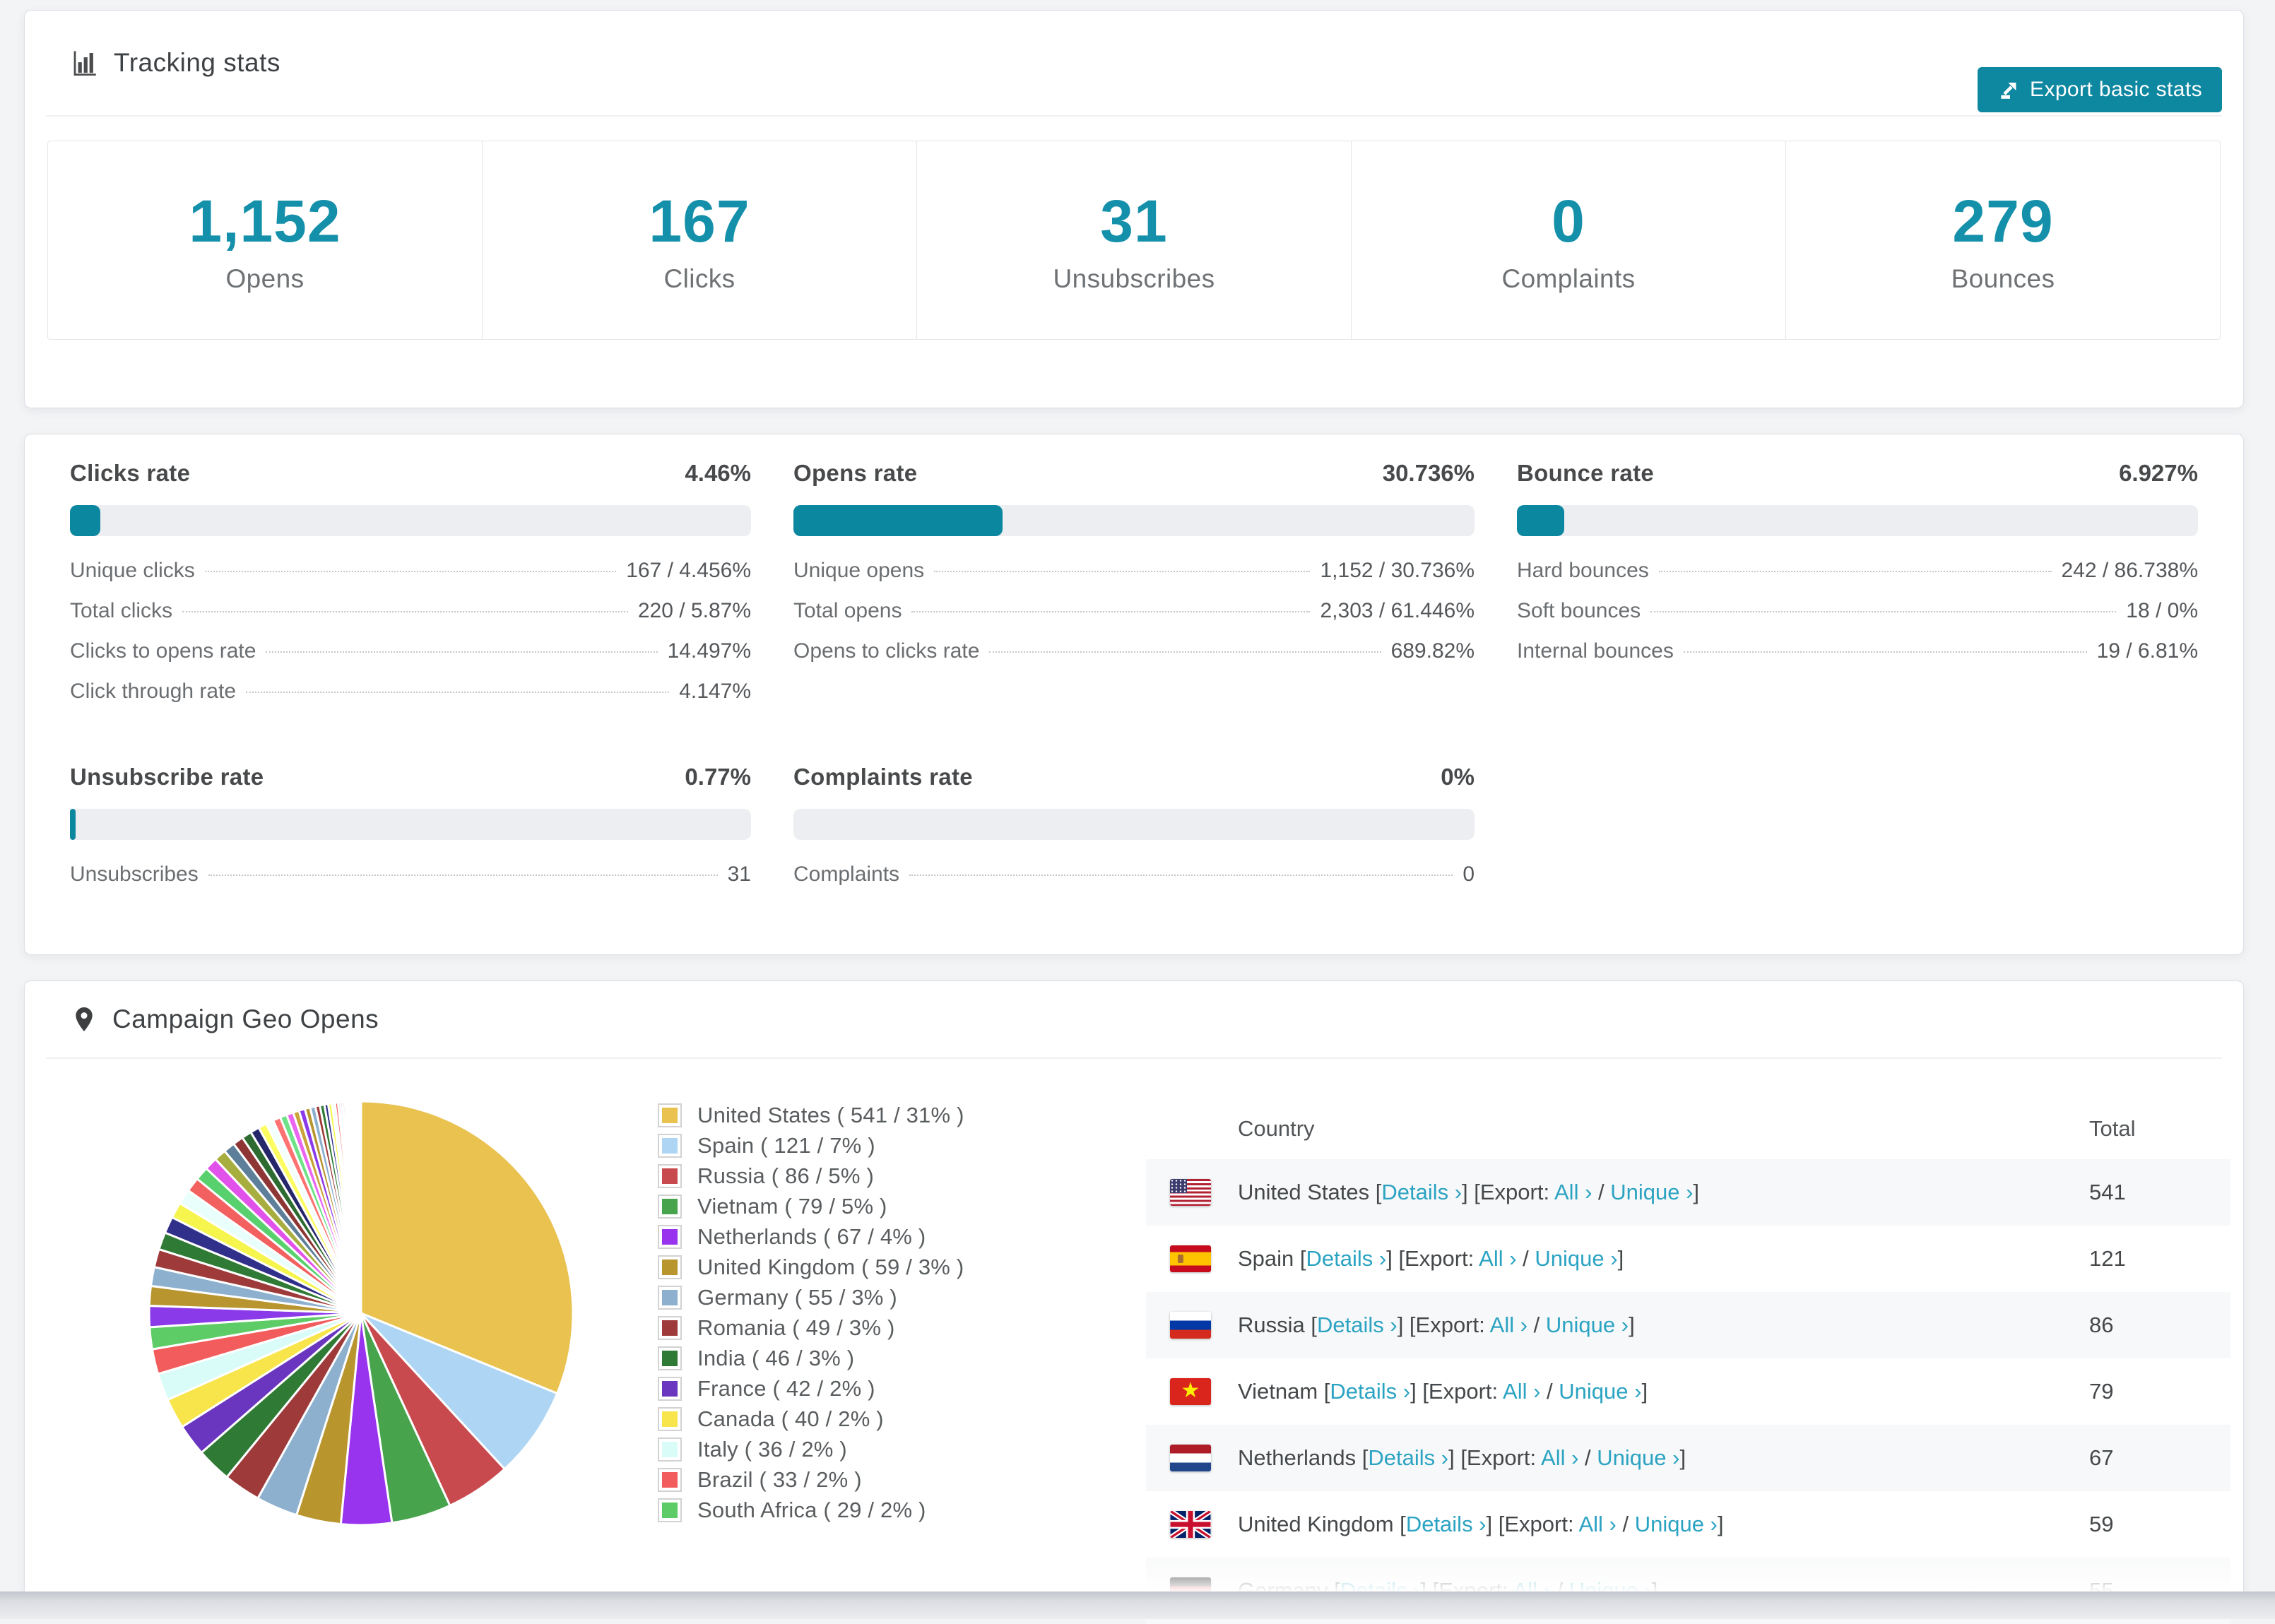  Describe the element at coordinates (410, 825) in the screenshot. I see `progress-bar-unsubscribe-rate` at that location.